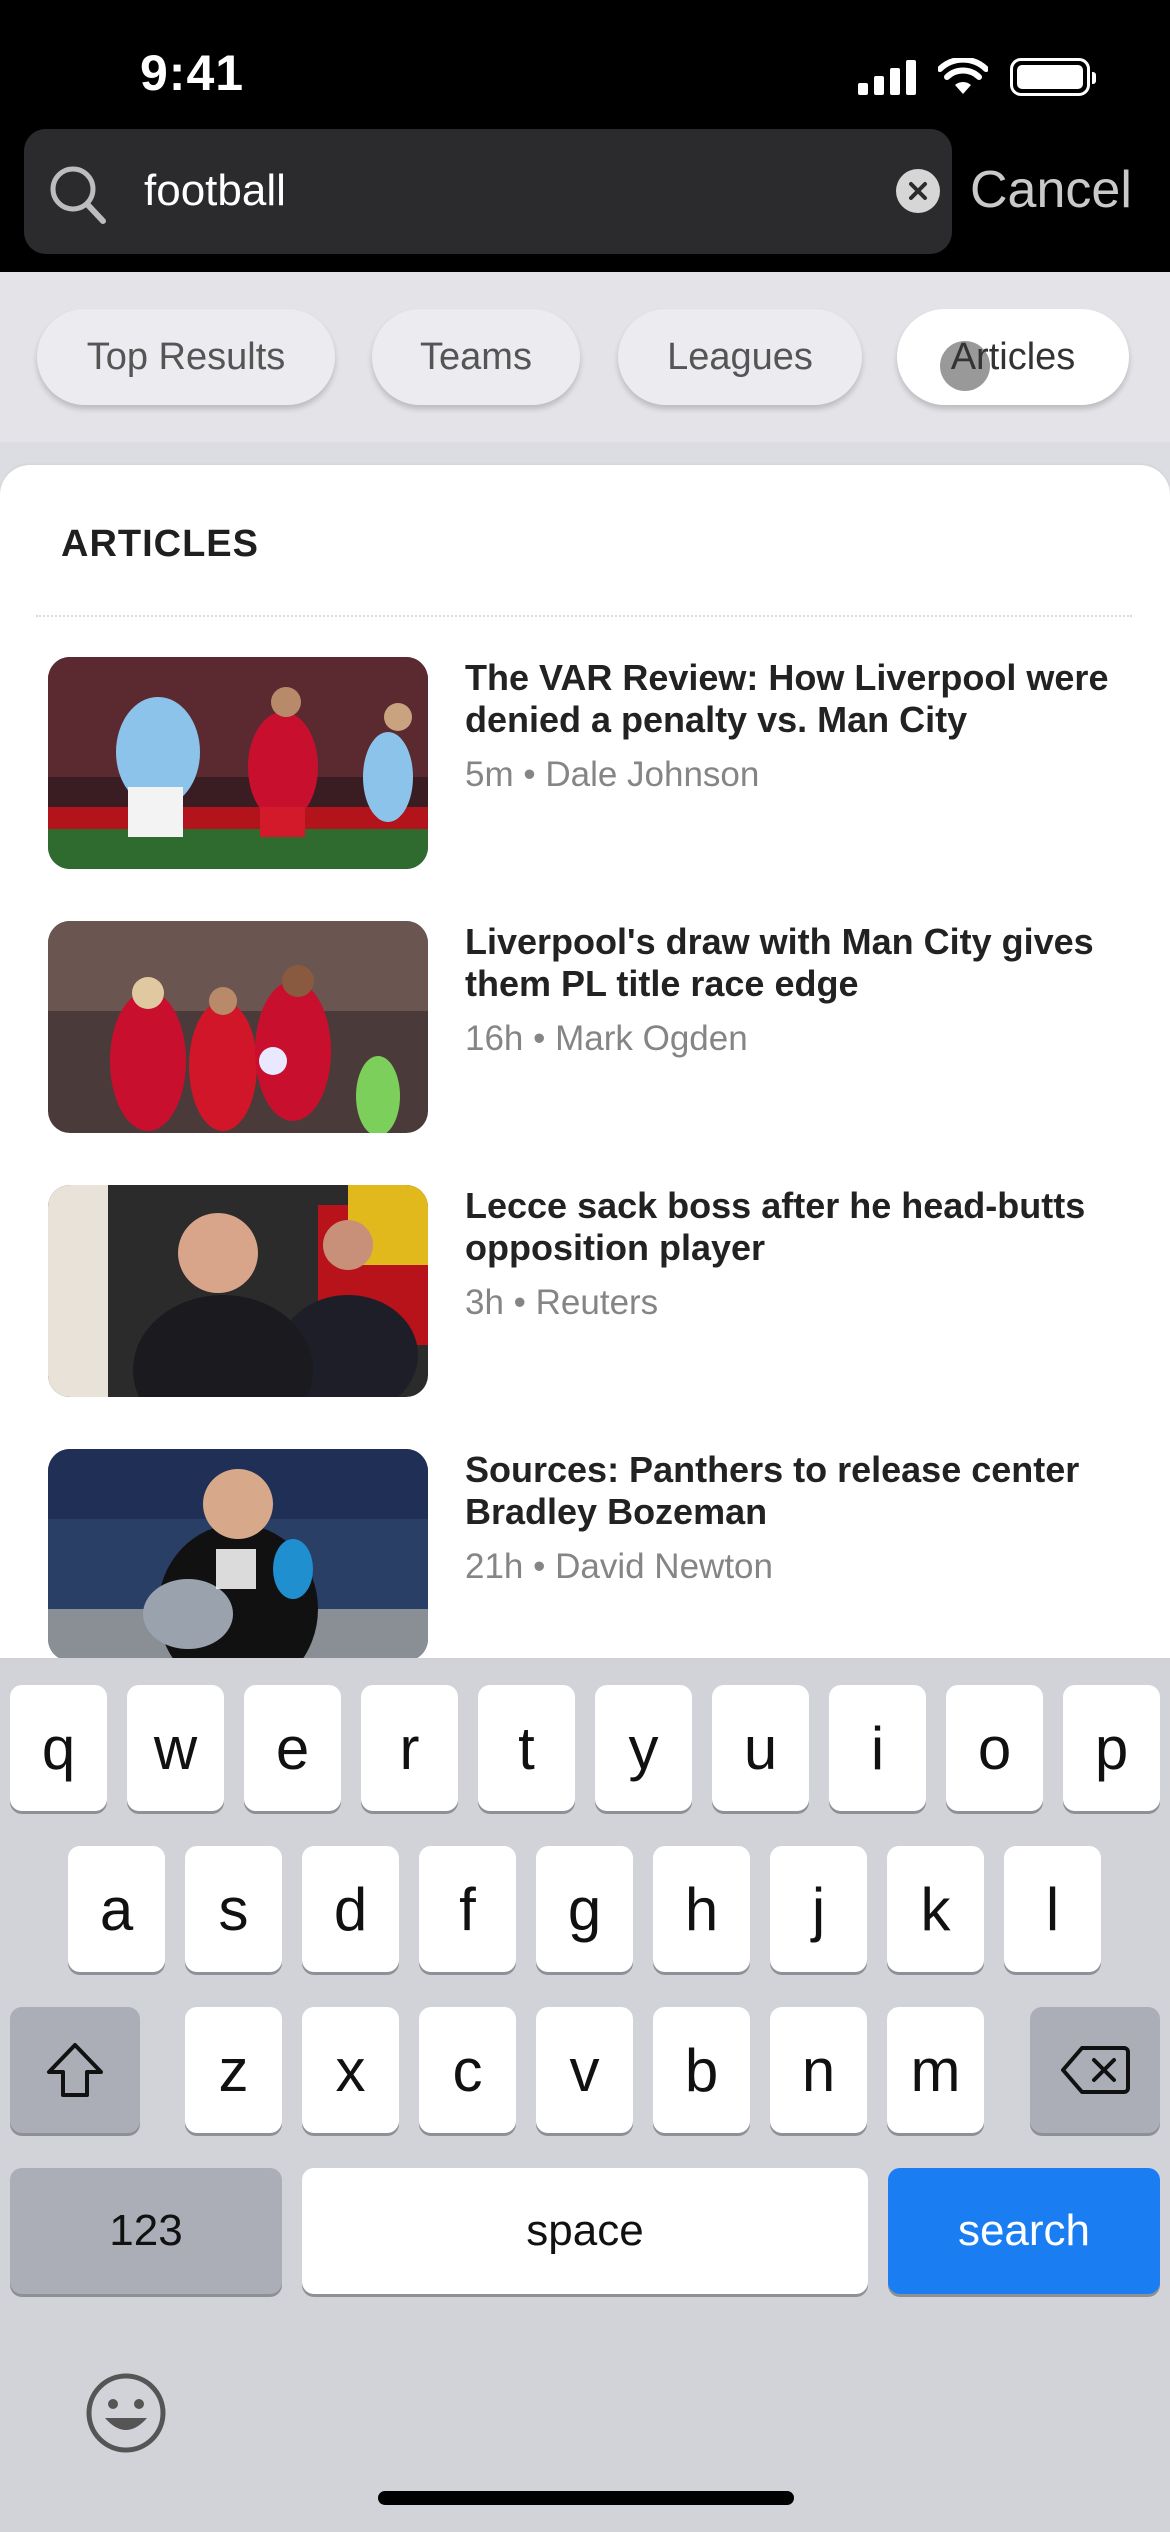  What do you see at coordinates (963, 76) in the screenshot?
I see `wifi-icon` at bounding box center [963, 76].